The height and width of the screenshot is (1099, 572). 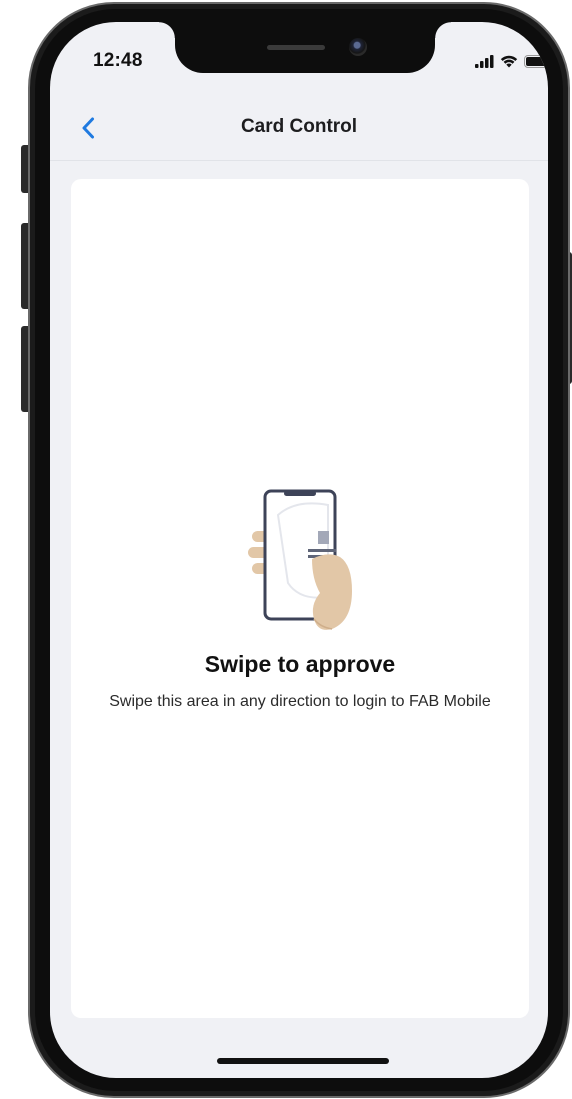 What do you see at coordinates (358, 47) in the screenshot?
I see `front-camera` at bounding box center [358, 47].